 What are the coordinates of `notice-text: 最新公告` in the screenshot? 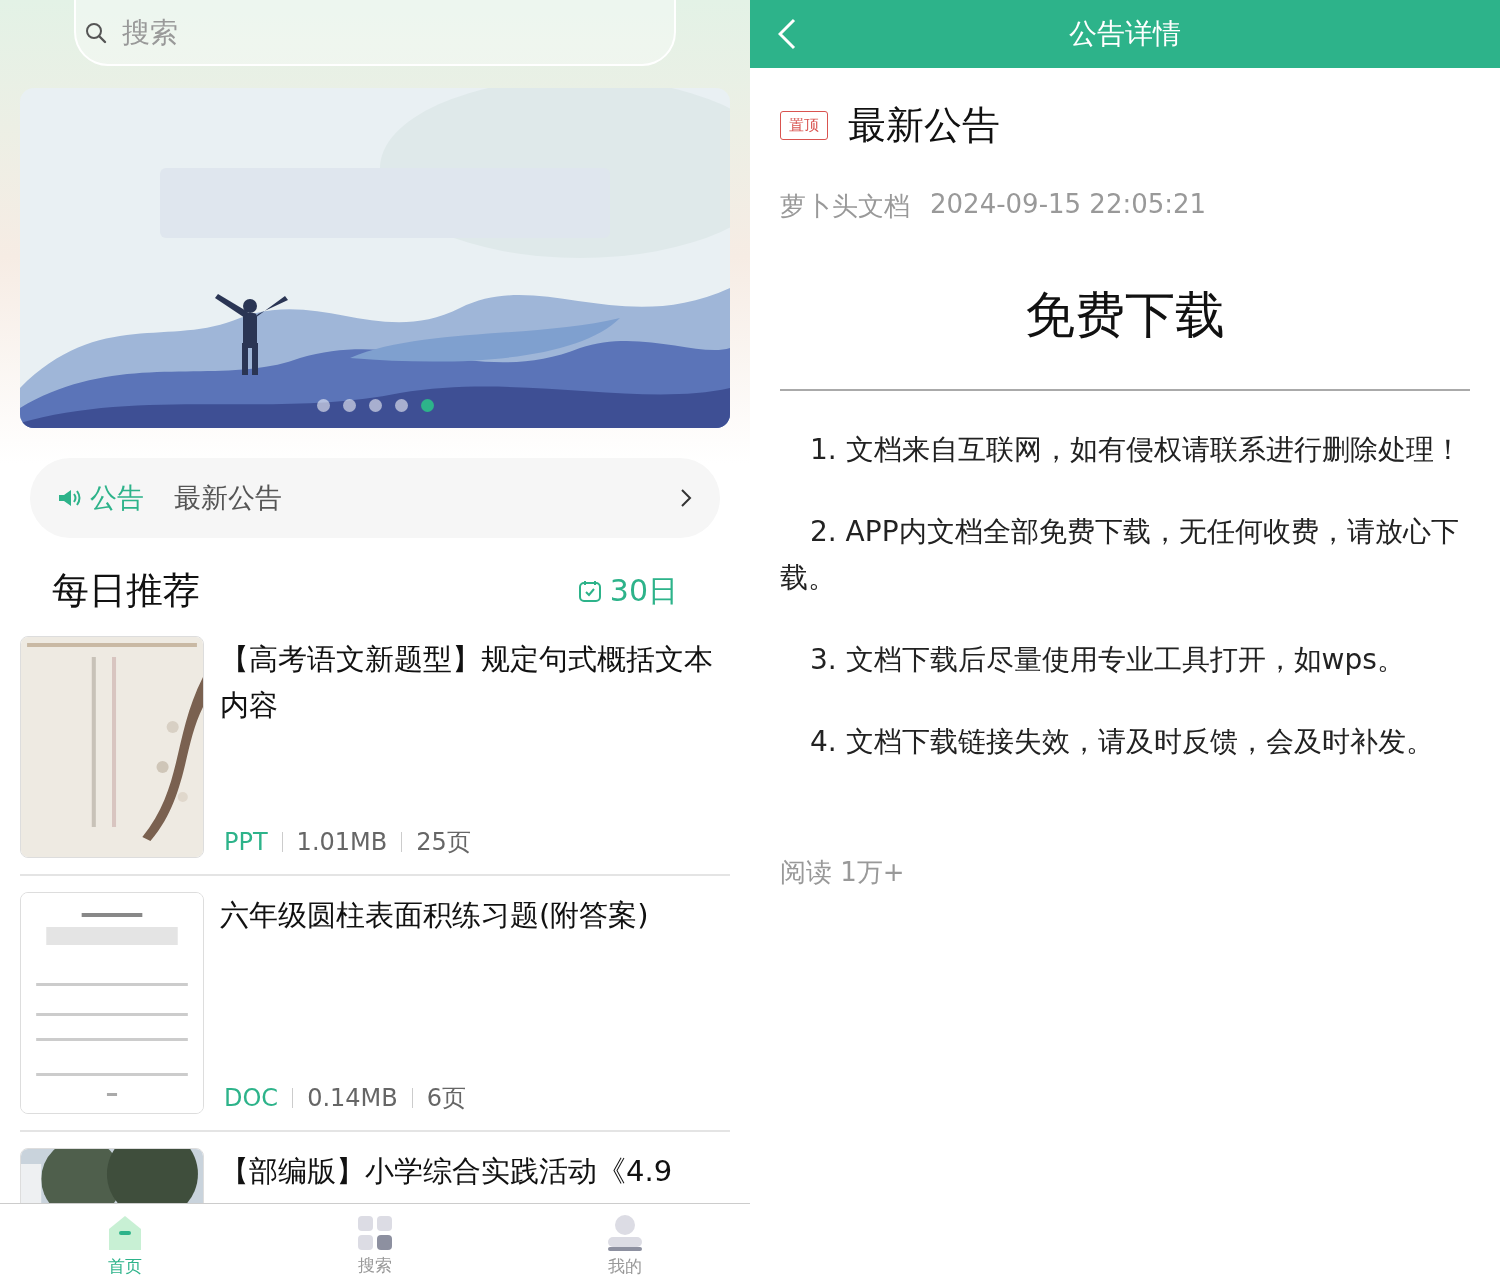 It's located at (228, 498).